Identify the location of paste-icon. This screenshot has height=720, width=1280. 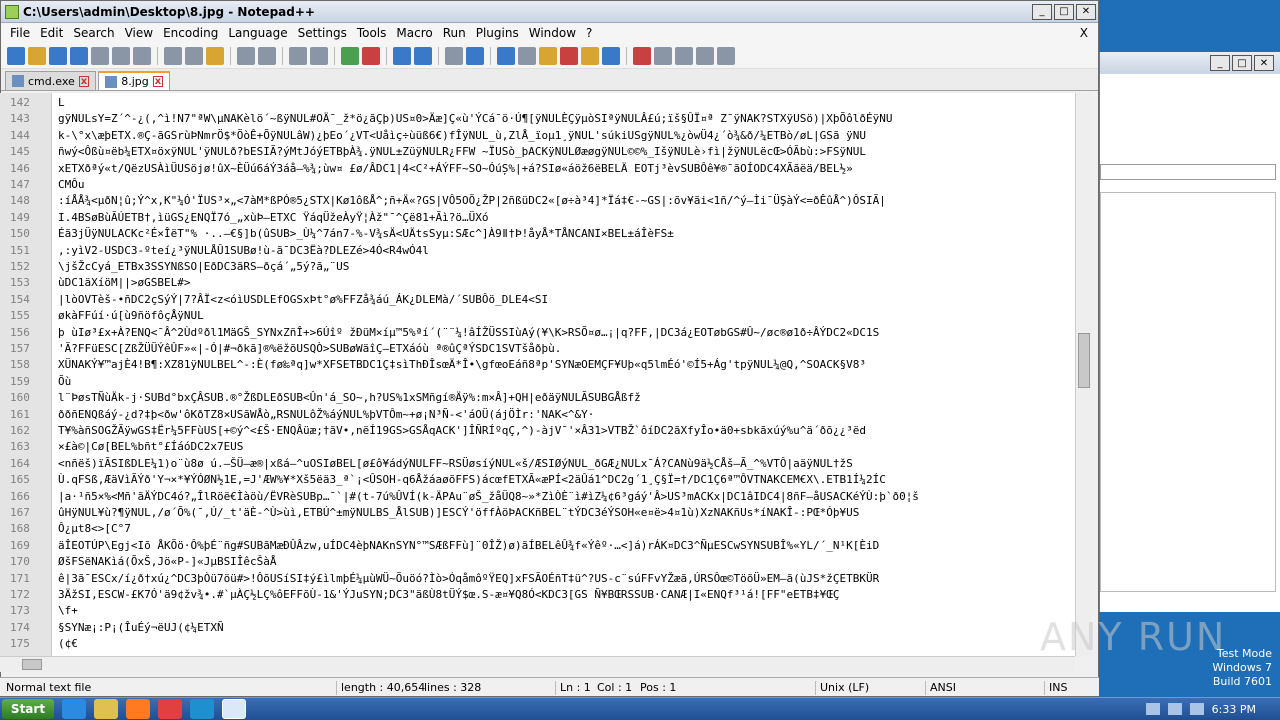
(215, 55).